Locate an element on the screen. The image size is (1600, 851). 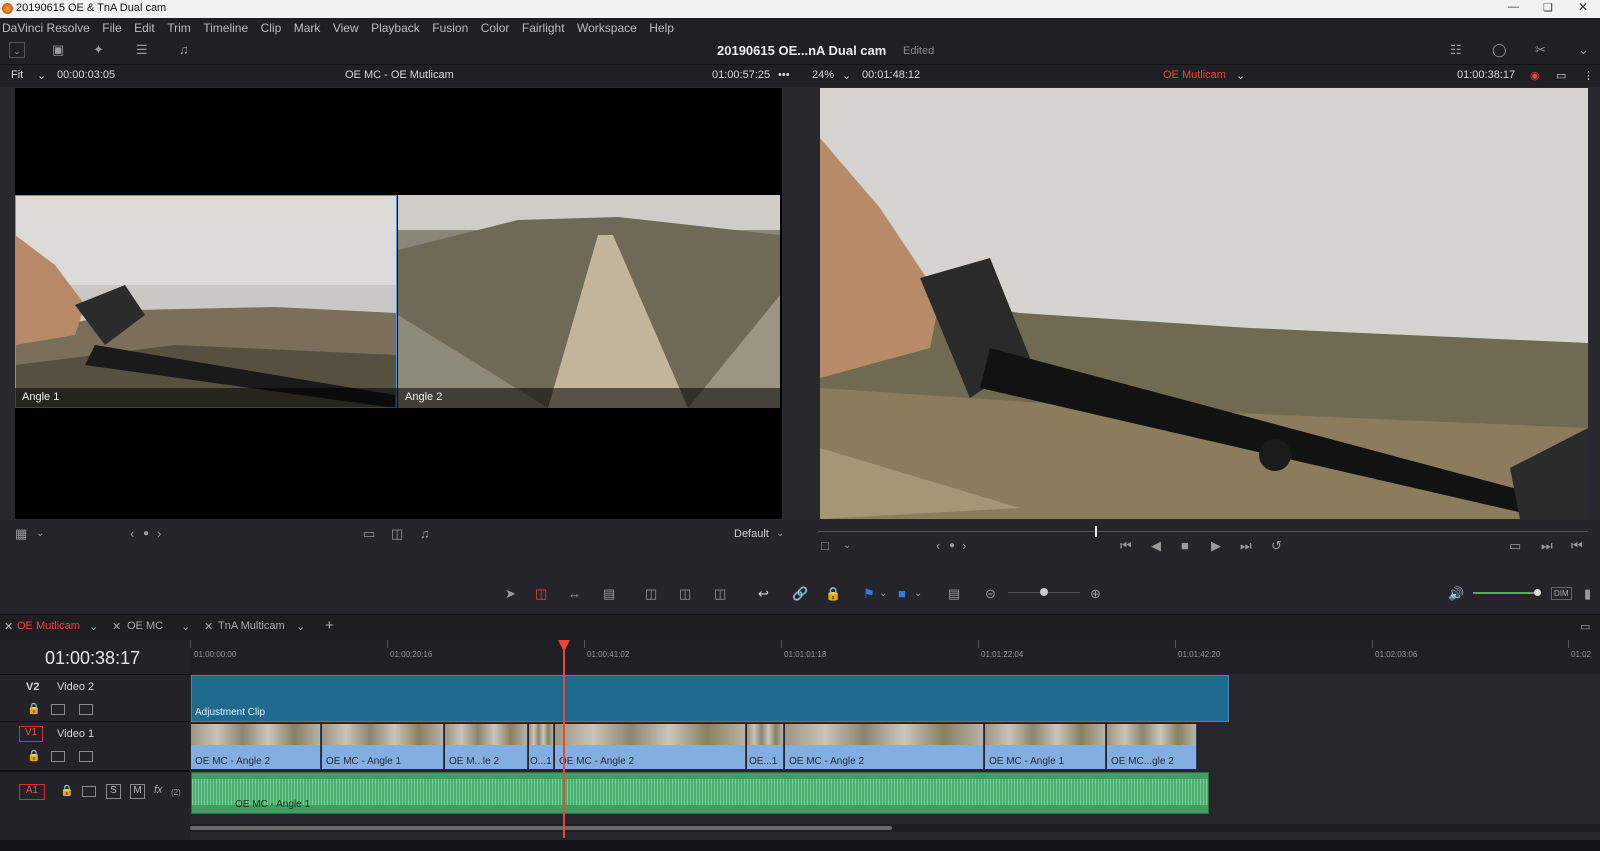
play-icon: ▶ is located at coordinates (1216, 546).